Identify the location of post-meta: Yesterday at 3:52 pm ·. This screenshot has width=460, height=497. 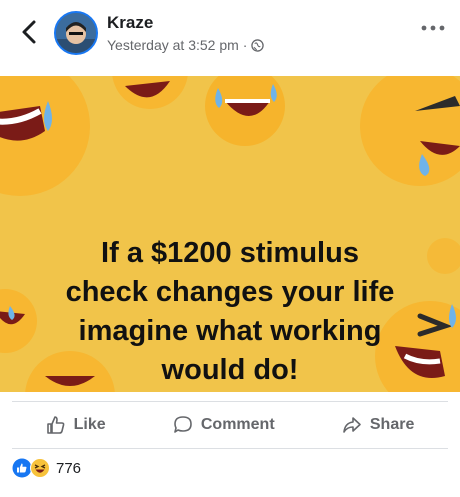
(186, 45).